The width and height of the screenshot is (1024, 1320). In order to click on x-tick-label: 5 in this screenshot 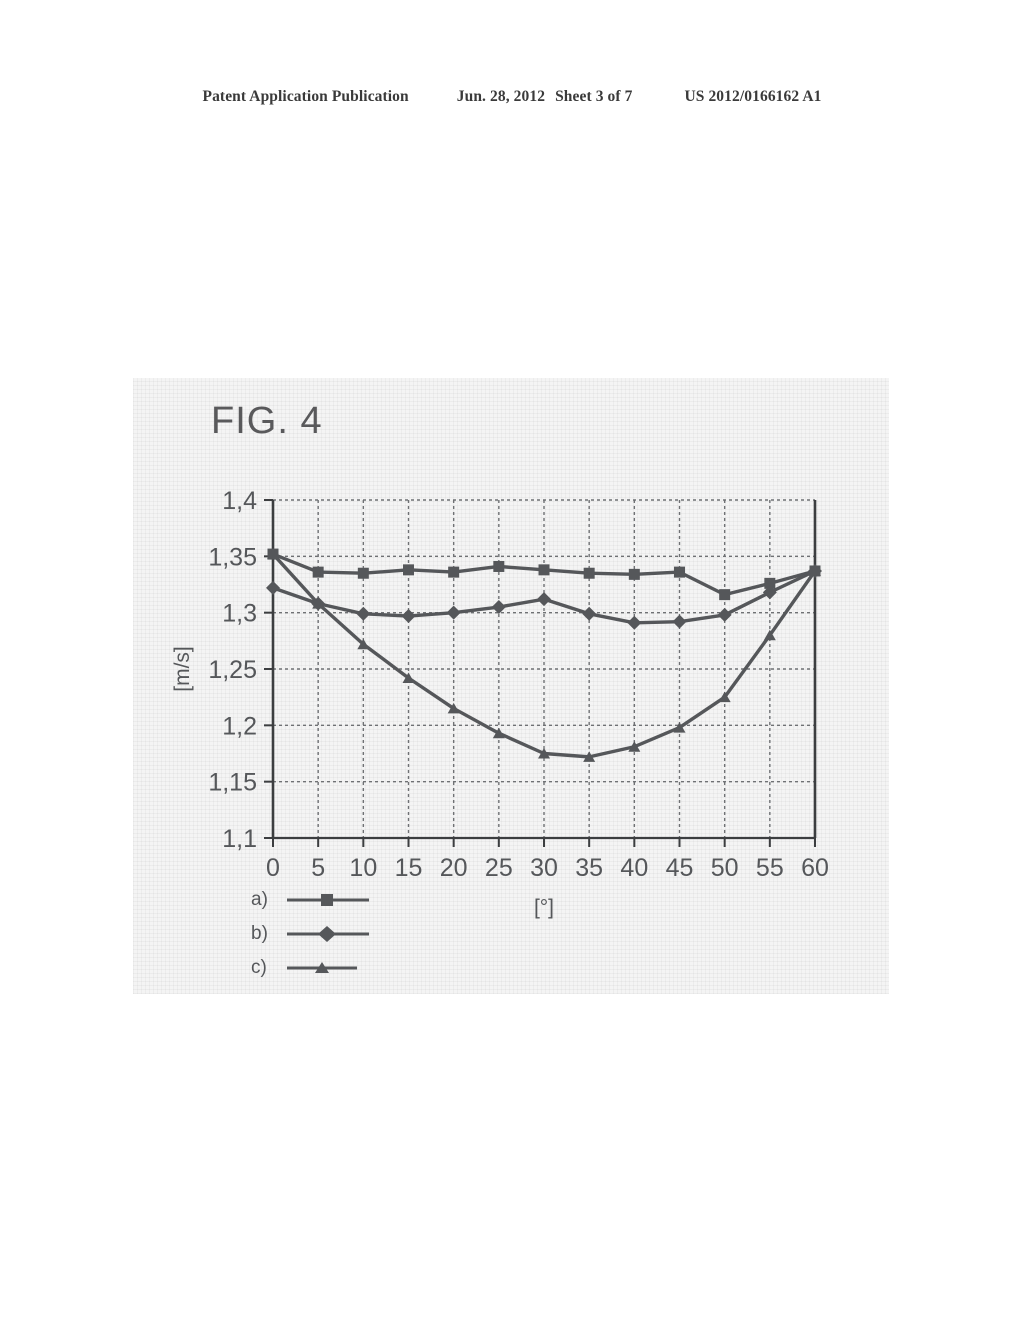, I will do `click(318, 868)`.